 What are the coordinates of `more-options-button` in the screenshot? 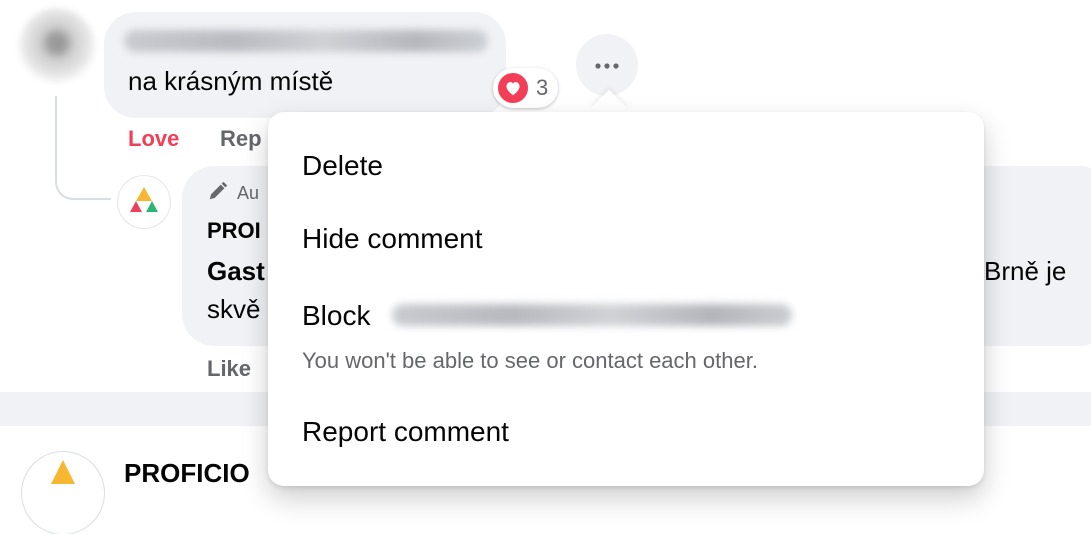 It's located at (607, 65).